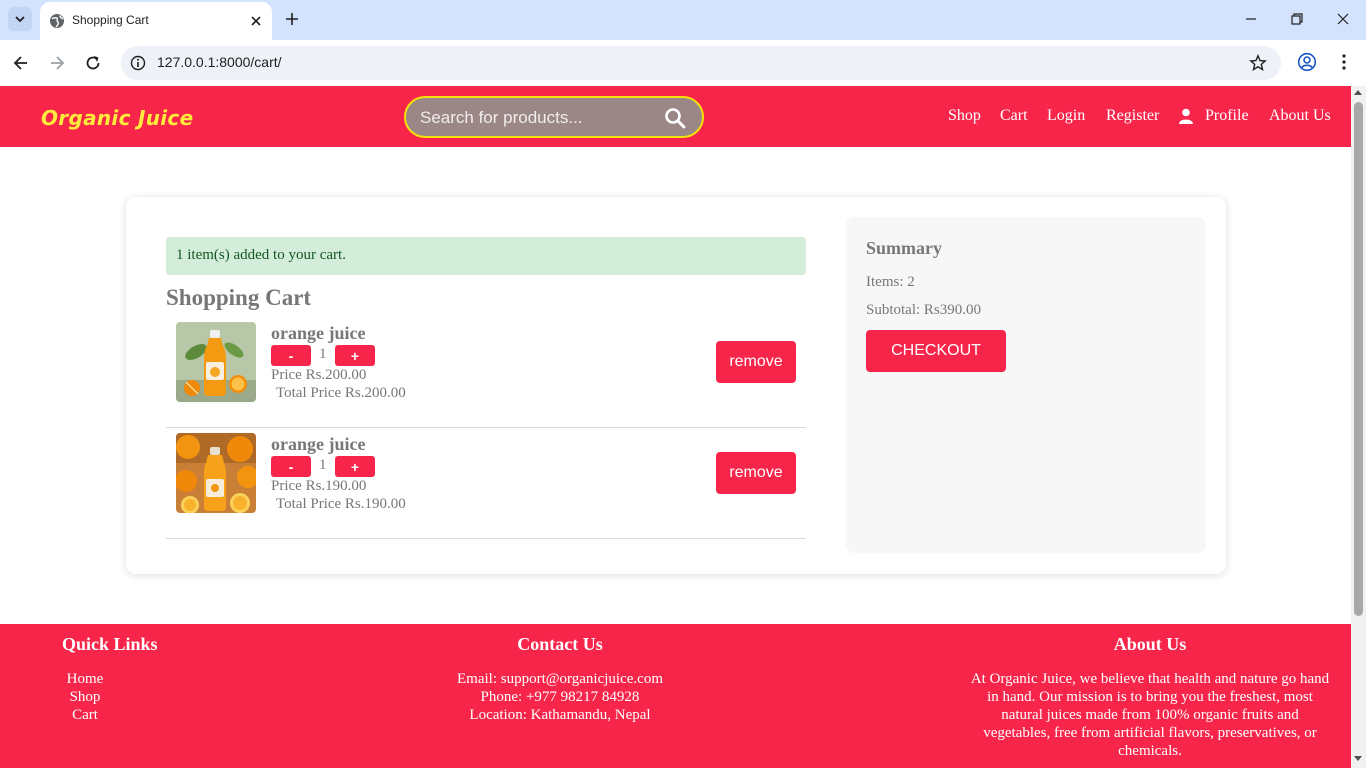 The height and width of the screenshot is (768, 1366). Describe the element at coordinates (535, 118) in the screenshot. I see `search-input` at that location.